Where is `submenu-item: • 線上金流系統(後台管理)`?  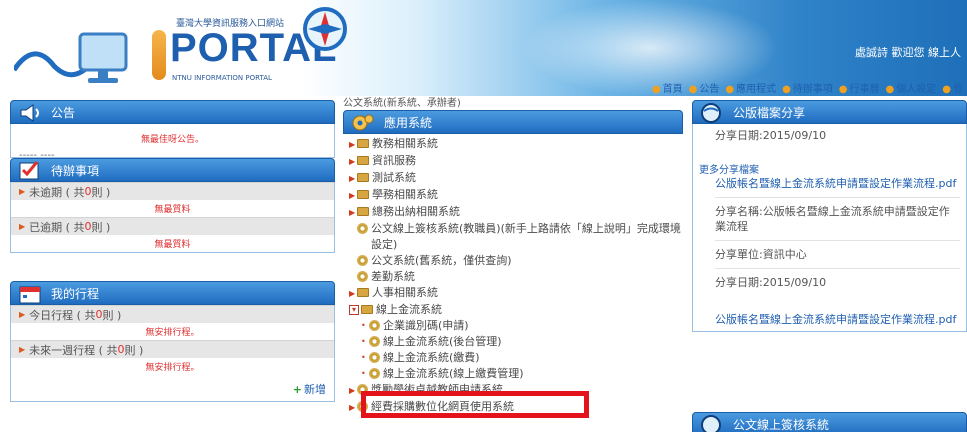
submenu-item: • 線上金流系統(後台管理) is located at coordinates (516, 342).